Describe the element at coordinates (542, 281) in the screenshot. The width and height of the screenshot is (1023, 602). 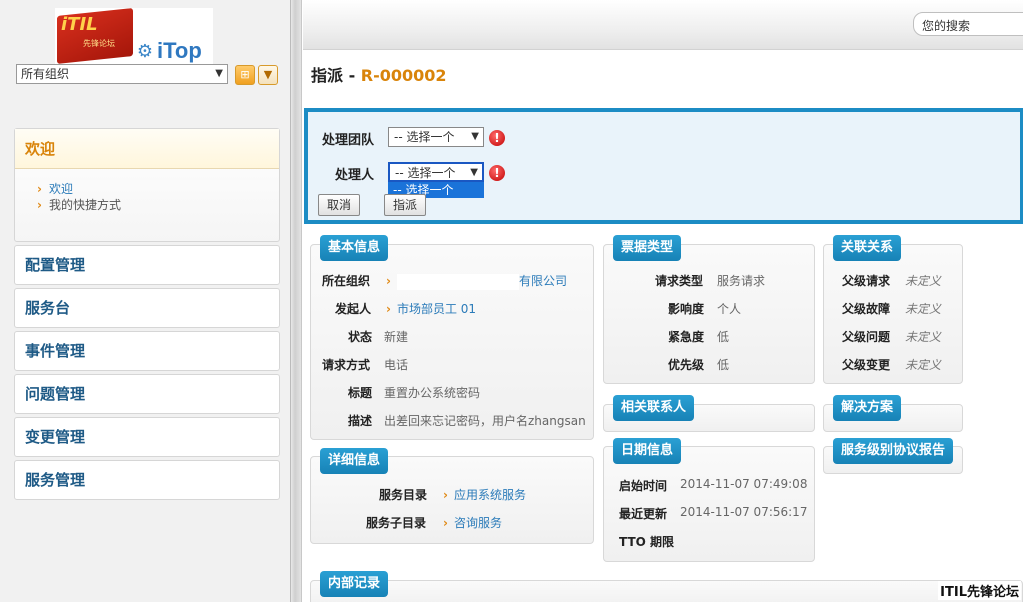
I see `organization-value: 有限公司` at that location.